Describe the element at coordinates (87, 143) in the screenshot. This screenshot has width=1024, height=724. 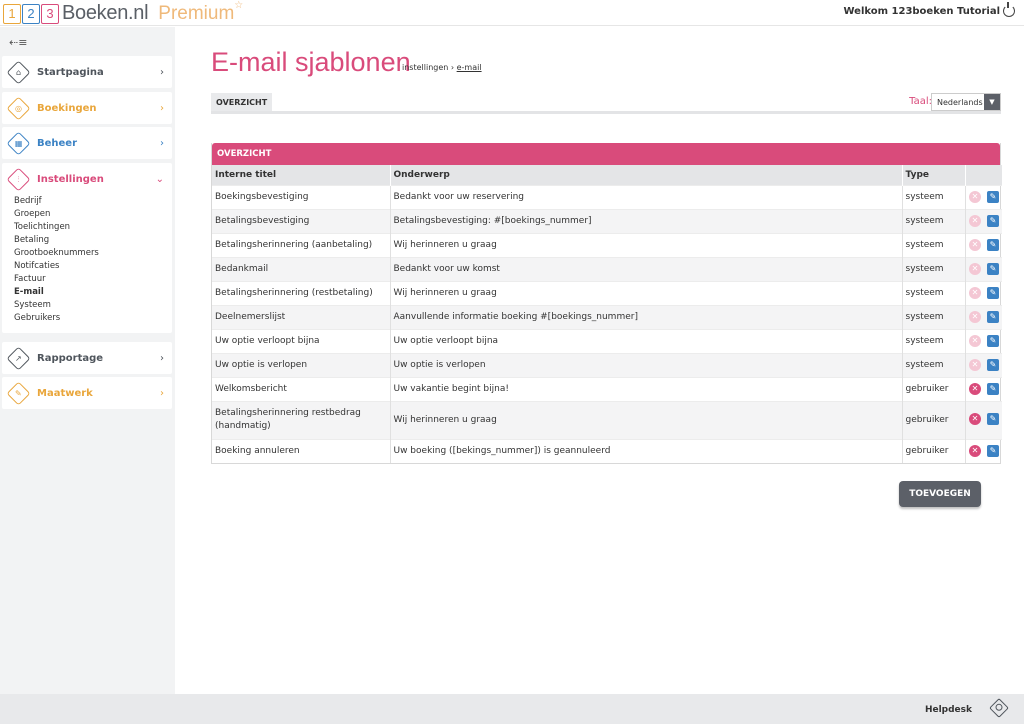
I see `sidebar-item-beheer: ▦ Beheer ›` at that location.